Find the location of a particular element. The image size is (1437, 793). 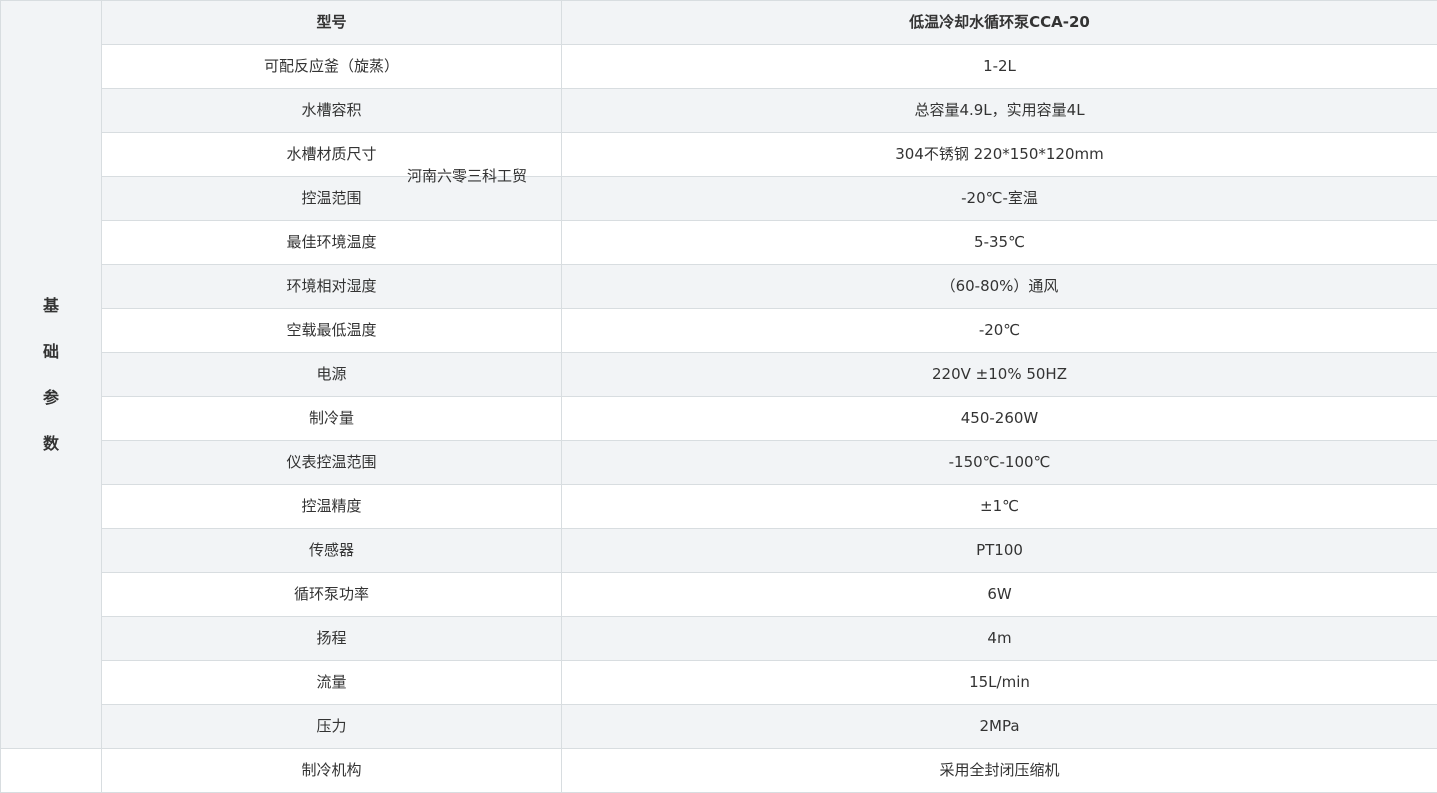

table-row: 电源220V ±10% 50HZ is located at coordinates (719, 375).